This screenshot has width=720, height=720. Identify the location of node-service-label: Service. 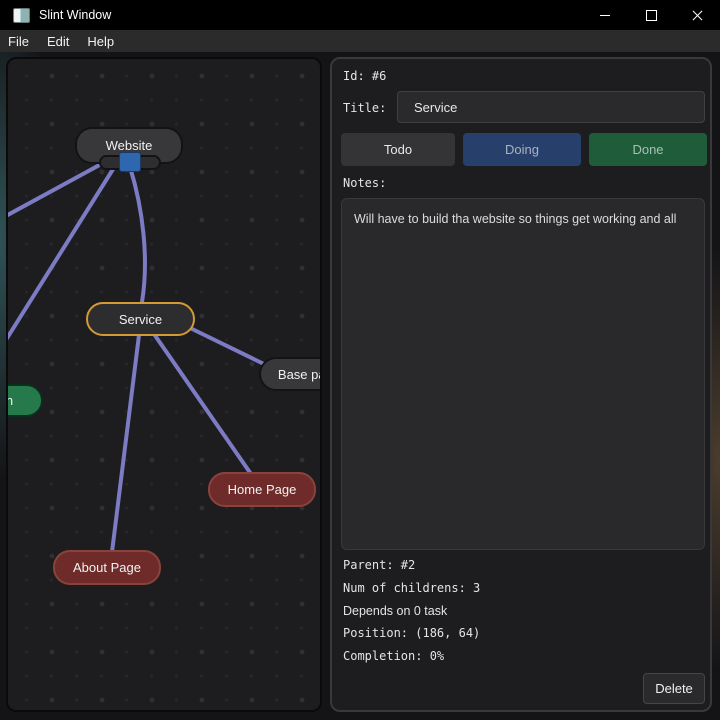
(140, 319).